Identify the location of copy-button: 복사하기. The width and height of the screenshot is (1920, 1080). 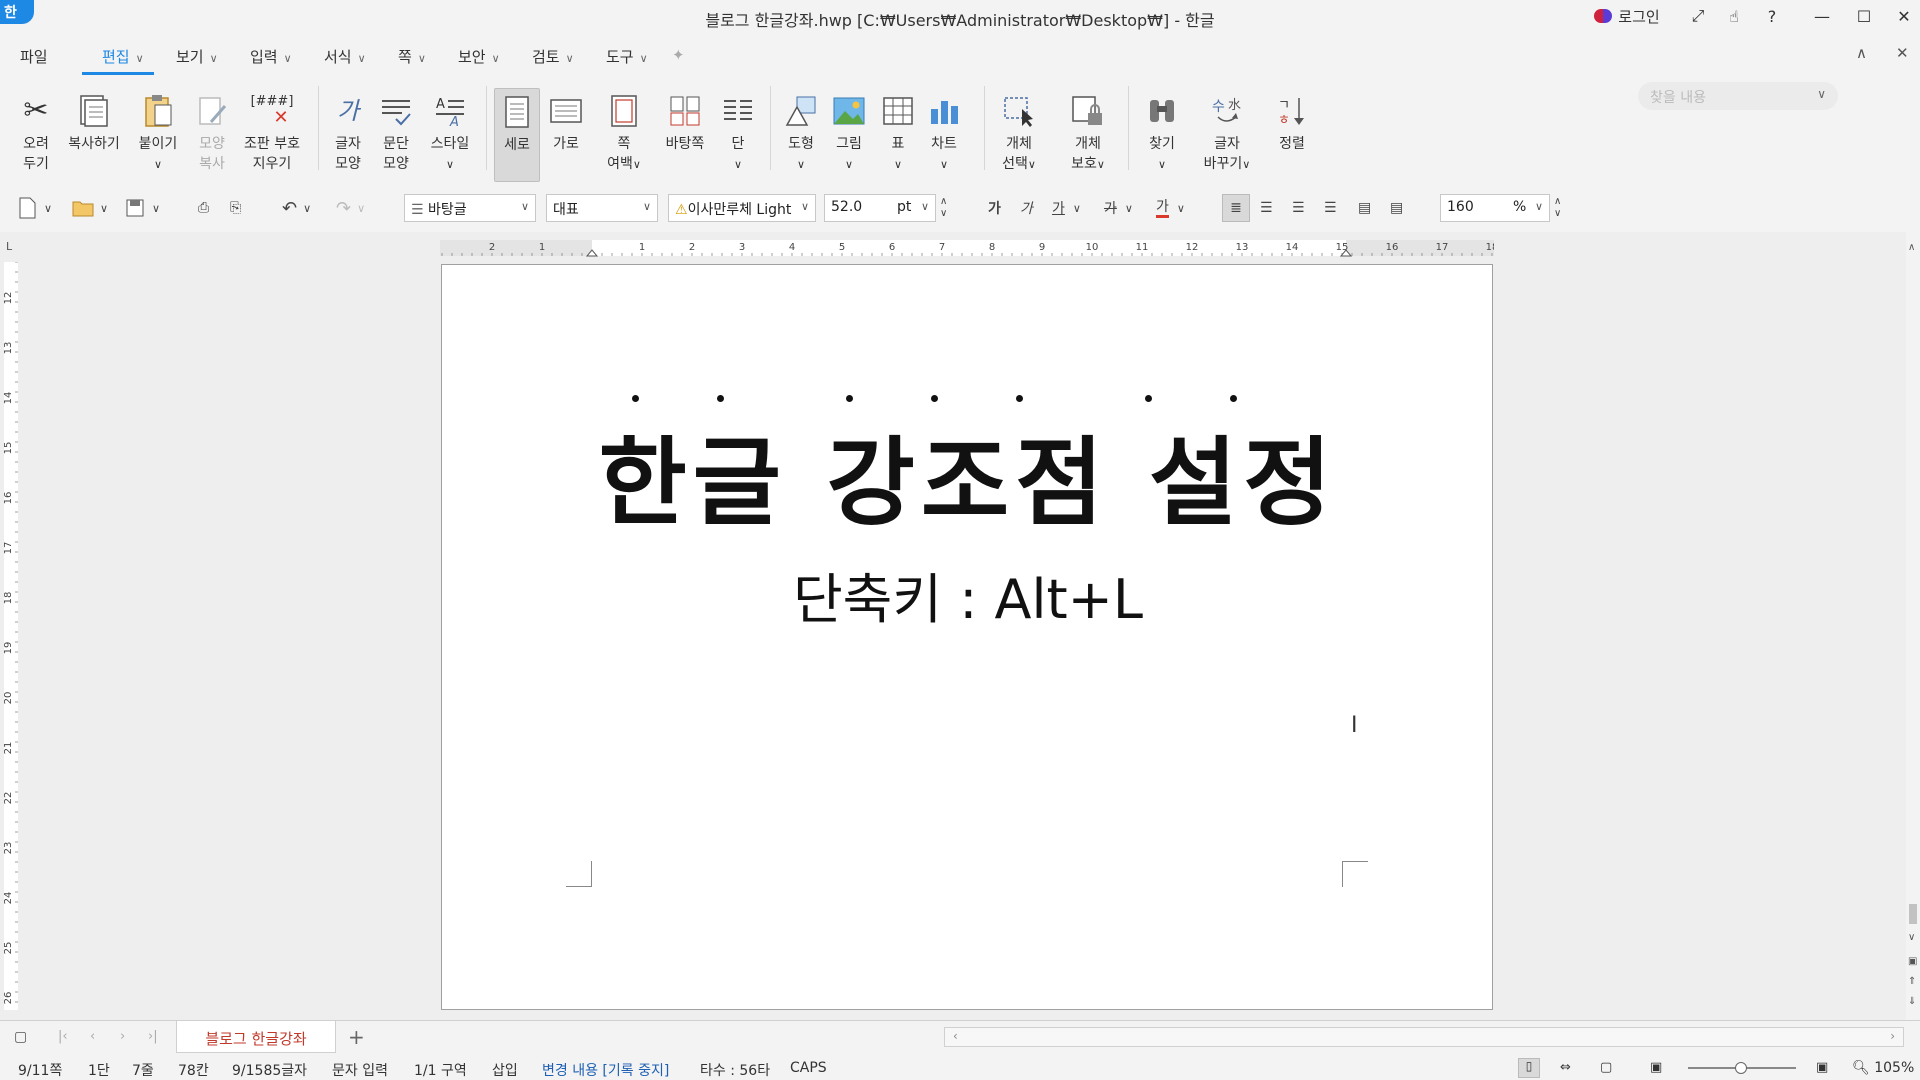
(94, 135).